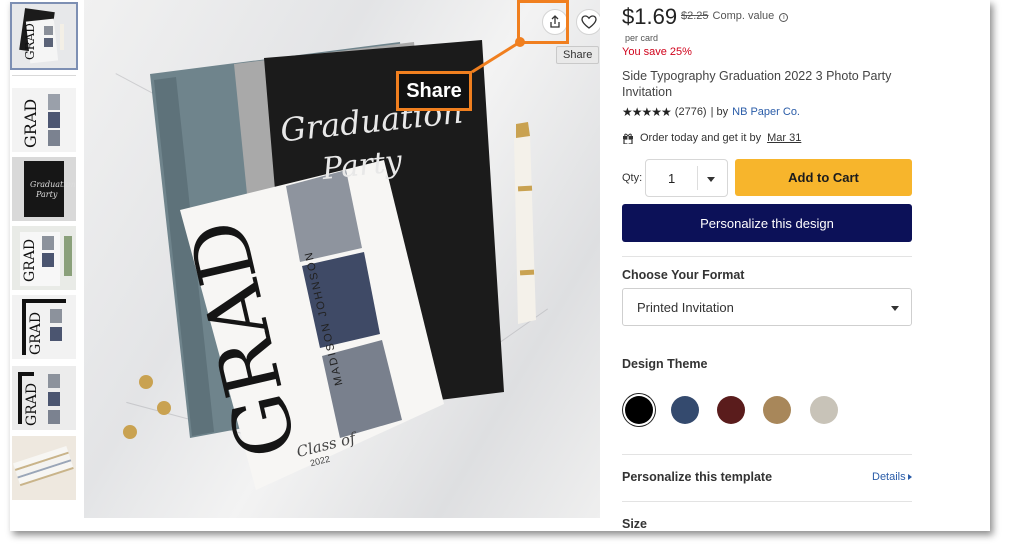 The image size is (1009, 550). I want to click on thumbnail-divider, so click(44, 75).